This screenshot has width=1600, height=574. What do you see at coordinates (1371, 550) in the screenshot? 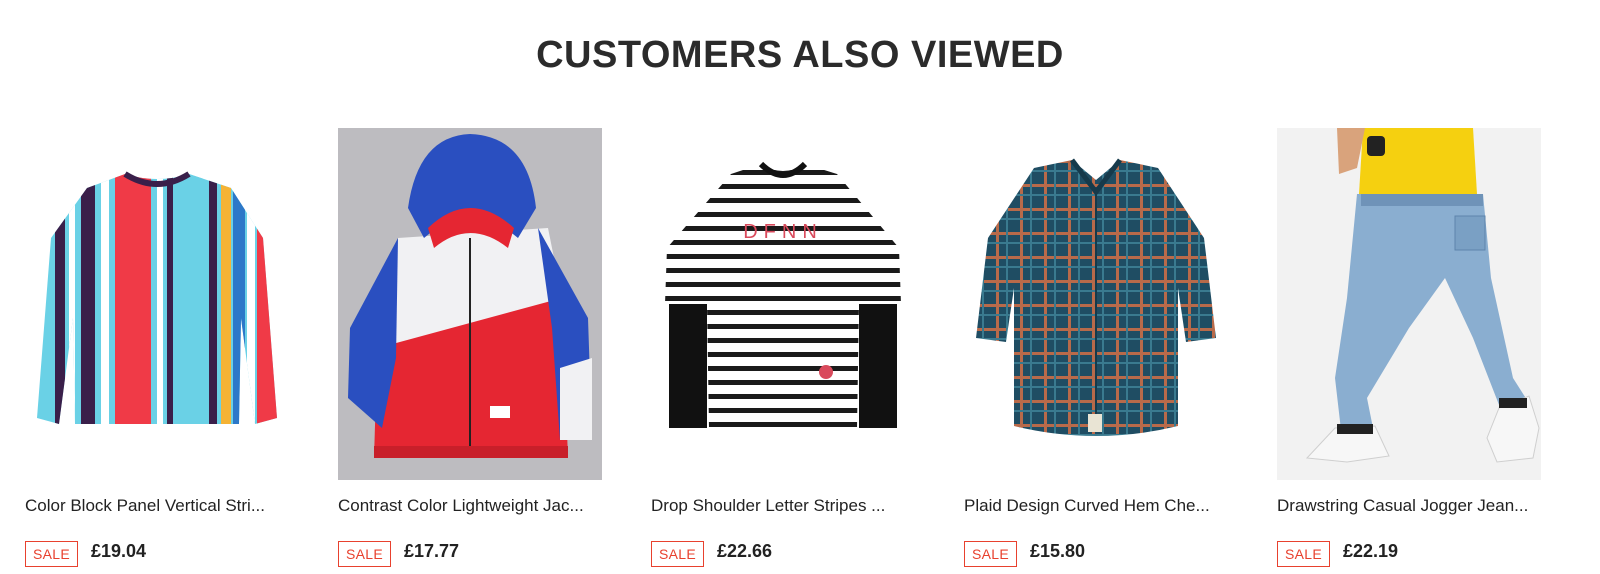
I see `product-price: £22.19` at bounding box center [1371, 550].